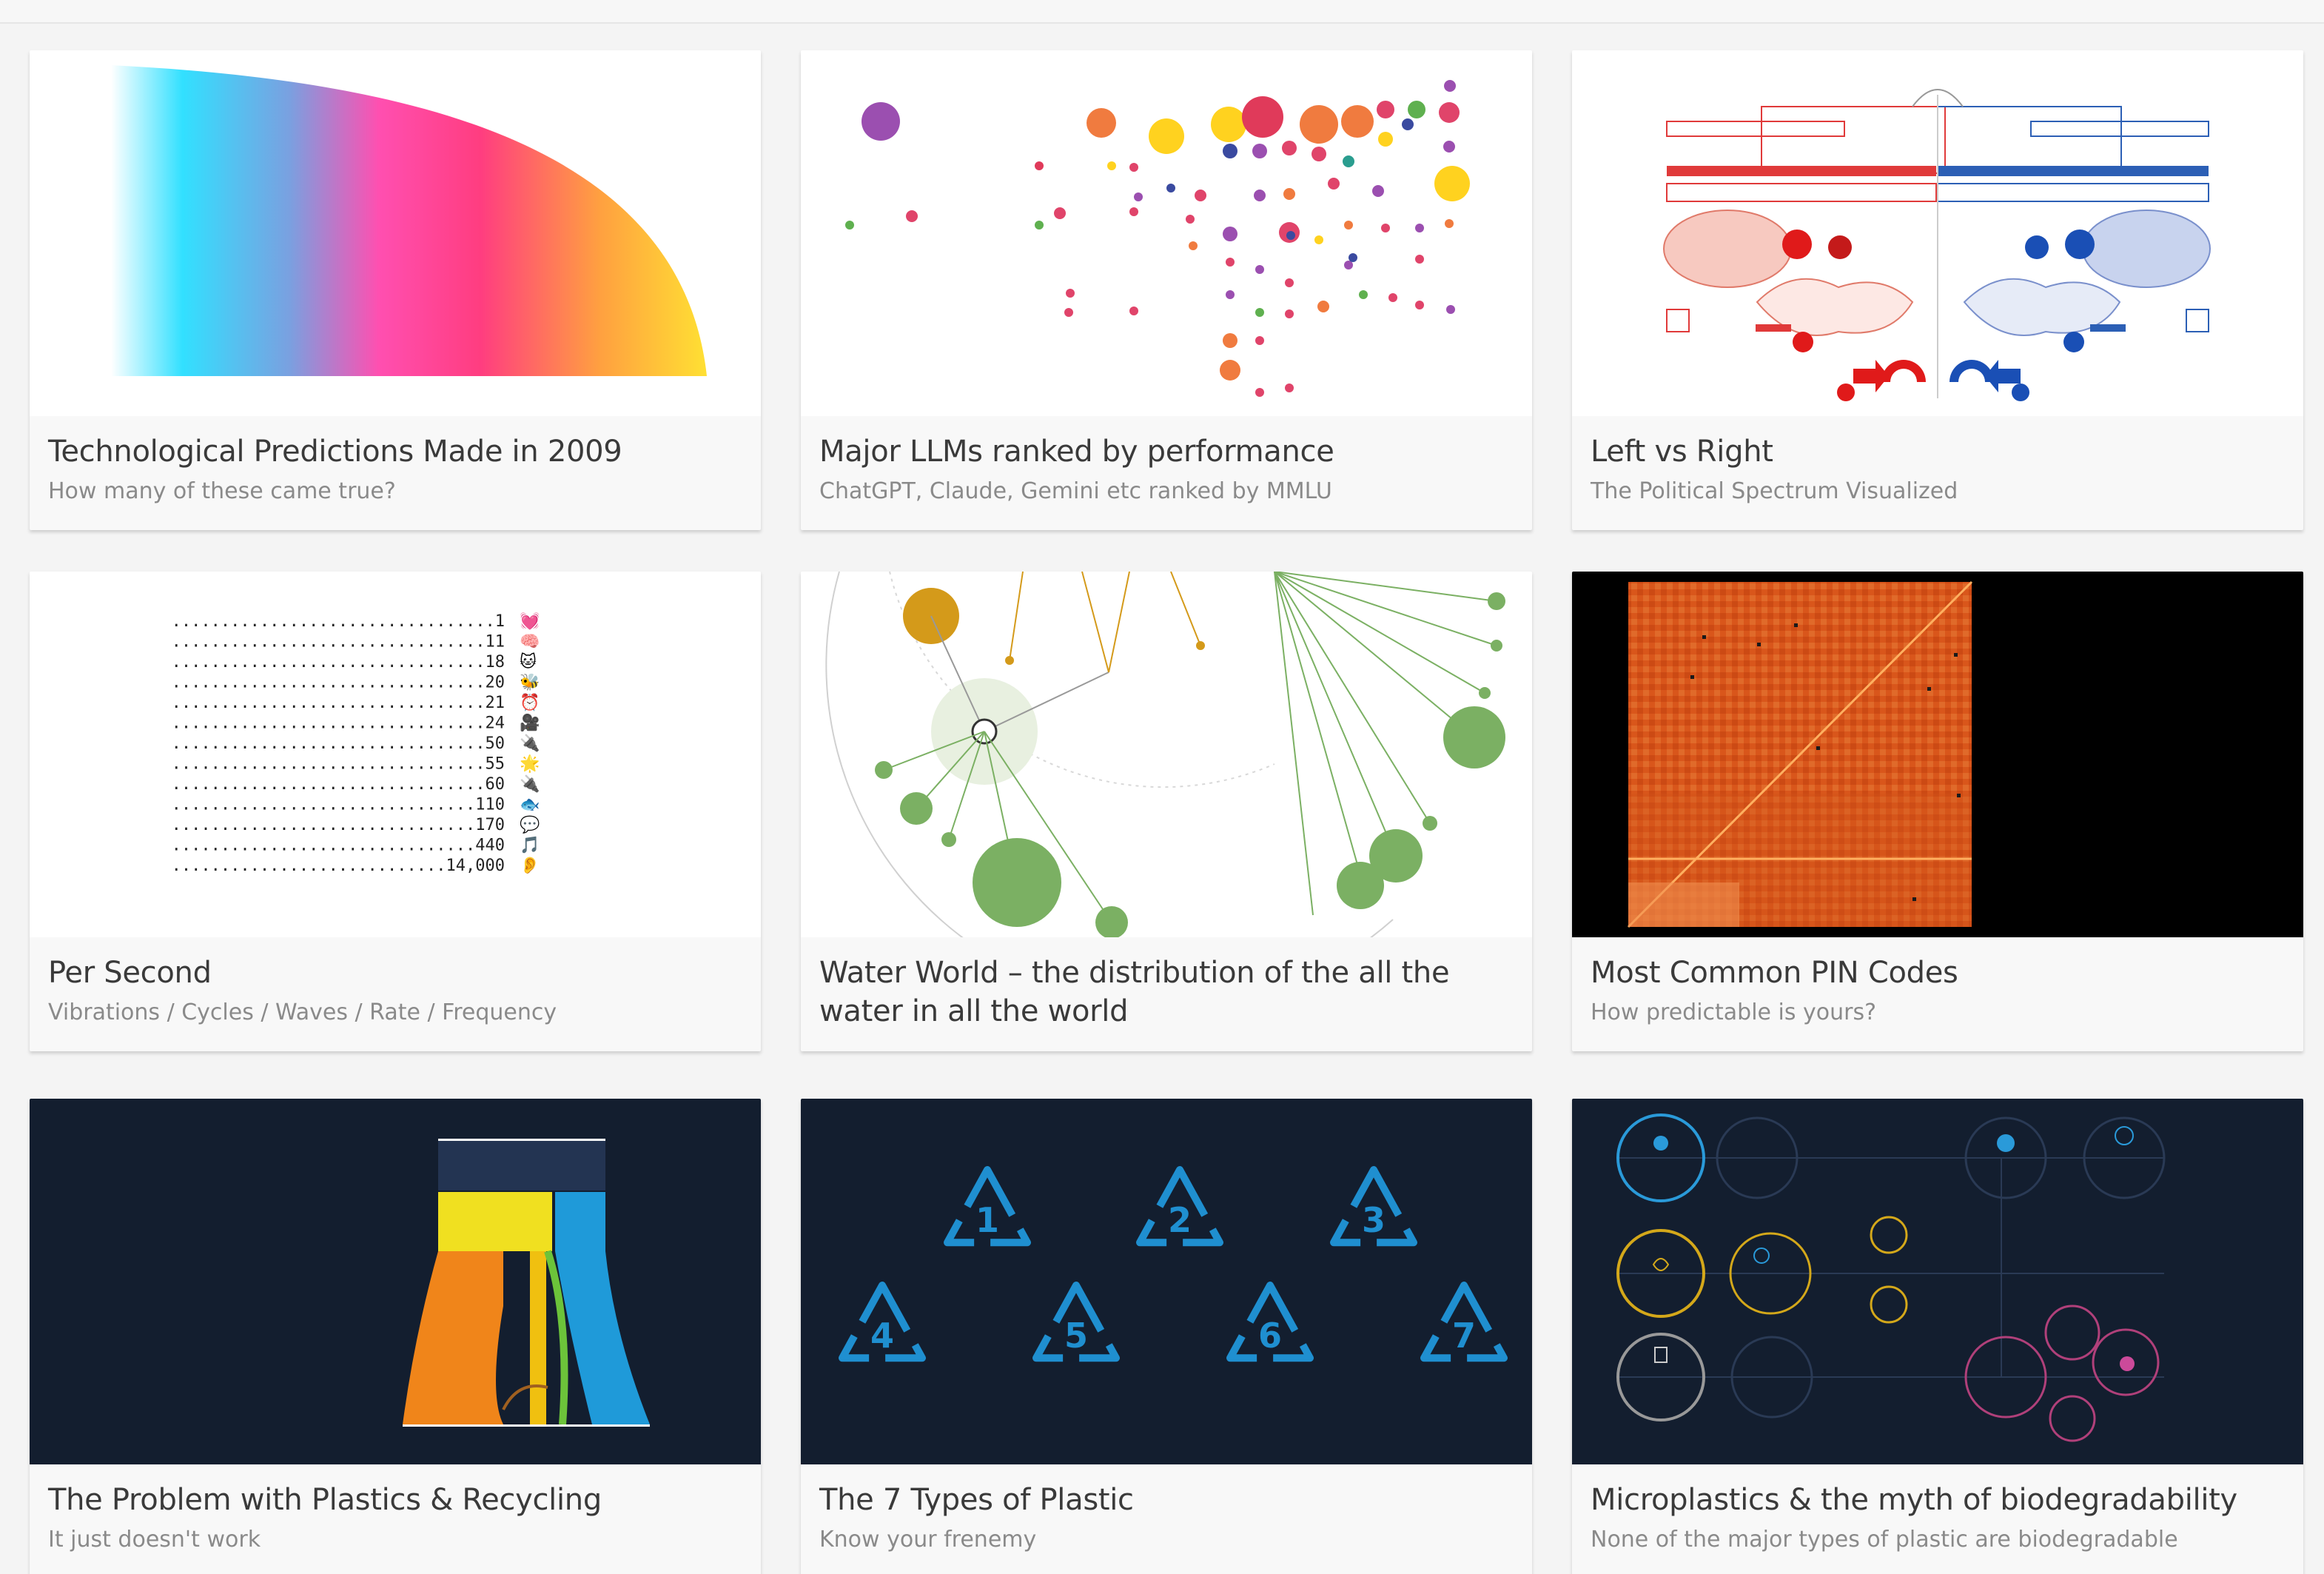 The width and height of the screenshot is (2324, 1574). What do you see at coordinates (338, 846) in the screenshot?
I see `per-second-row: ...............................440` at bounding box center [338, 846].